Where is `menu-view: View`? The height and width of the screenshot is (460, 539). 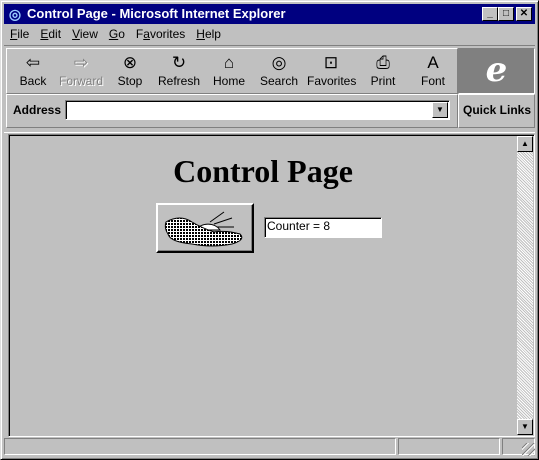
menu-view: View is located at coordinates (84, 33).